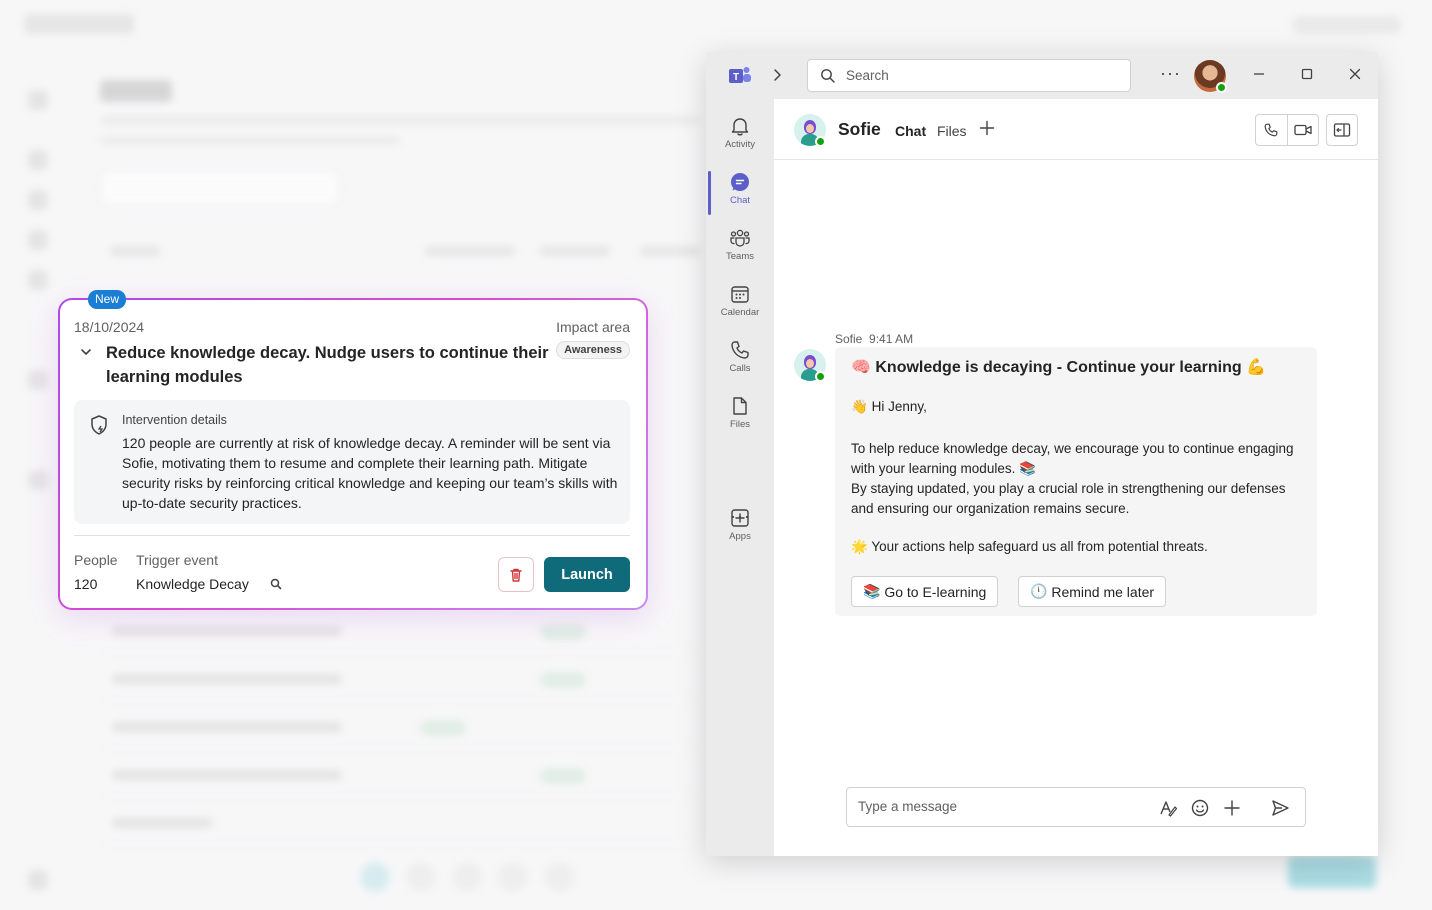 The image size is (1432, 910). I want to click on video-camera-icon, so click(1303, 130).